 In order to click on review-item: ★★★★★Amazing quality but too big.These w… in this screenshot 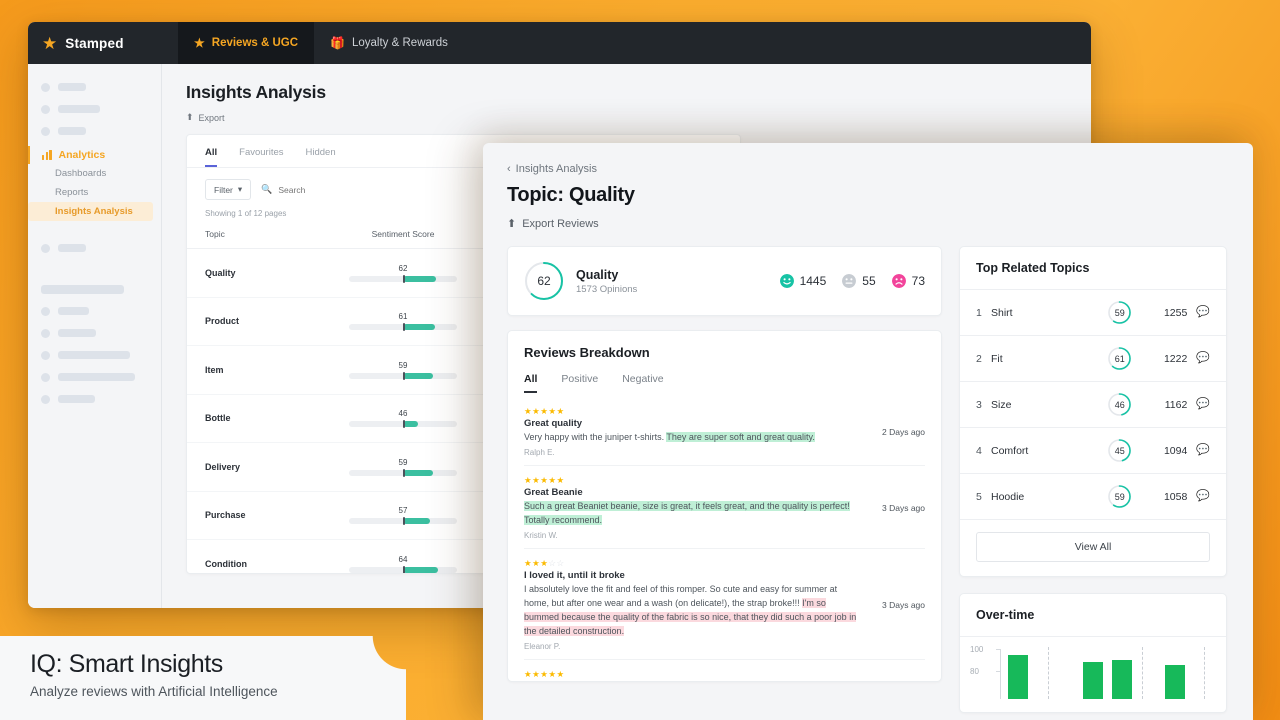, I will do `click(724, 671)`.